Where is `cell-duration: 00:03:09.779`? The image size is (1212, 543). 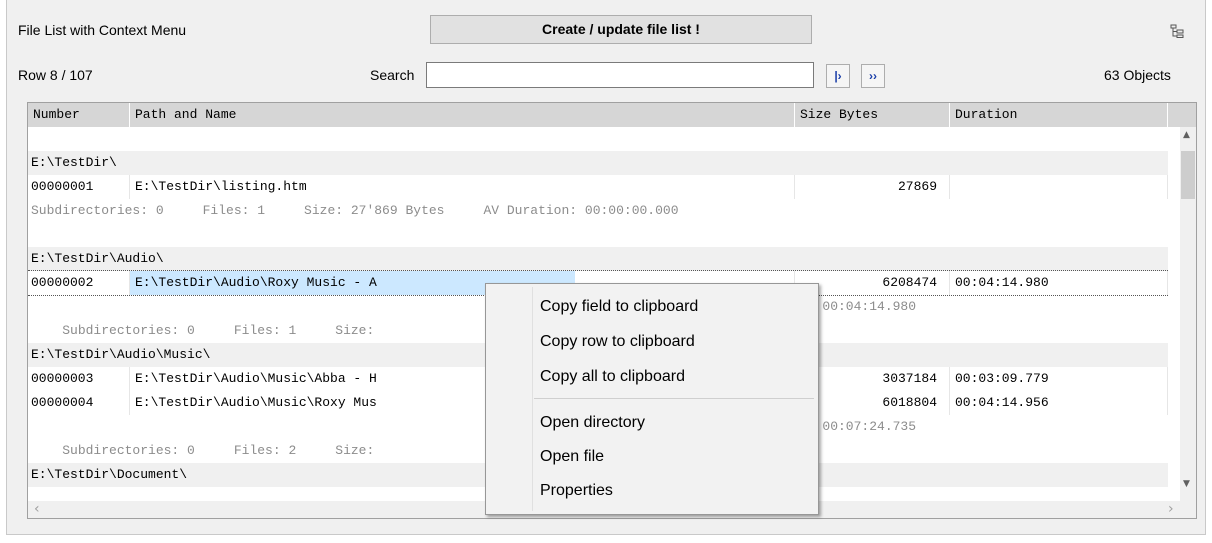
cell-duration: 00:03:09.779 is located at coordinates (1059, 379).